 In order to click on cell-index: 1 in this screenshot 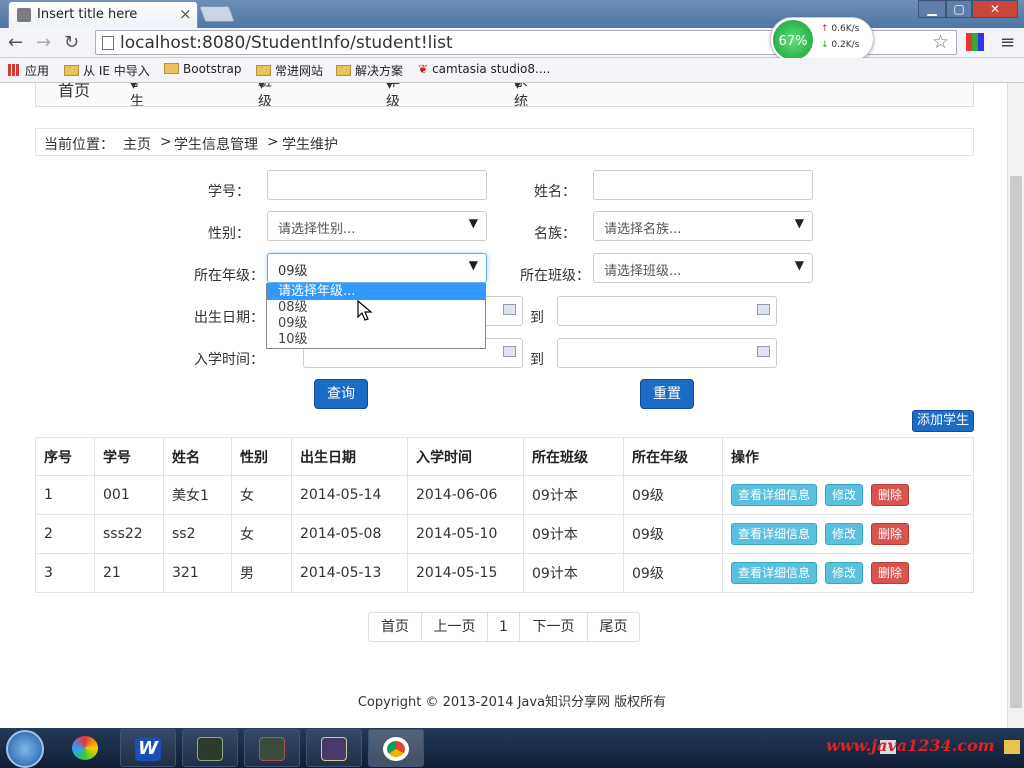, I will do `click(65, 495)`.